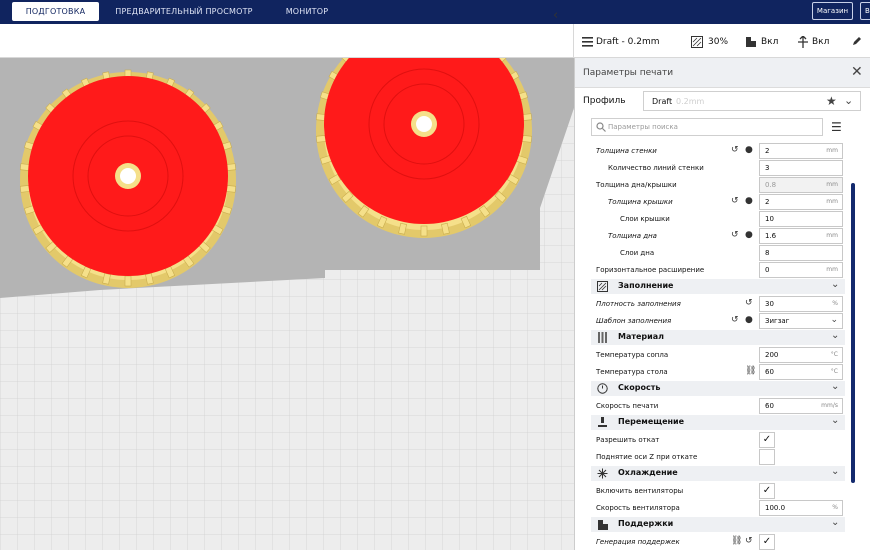  Describe the element at coordinates (801, 219) in the screenshot. I see `top-layers-input: 10` at that location.